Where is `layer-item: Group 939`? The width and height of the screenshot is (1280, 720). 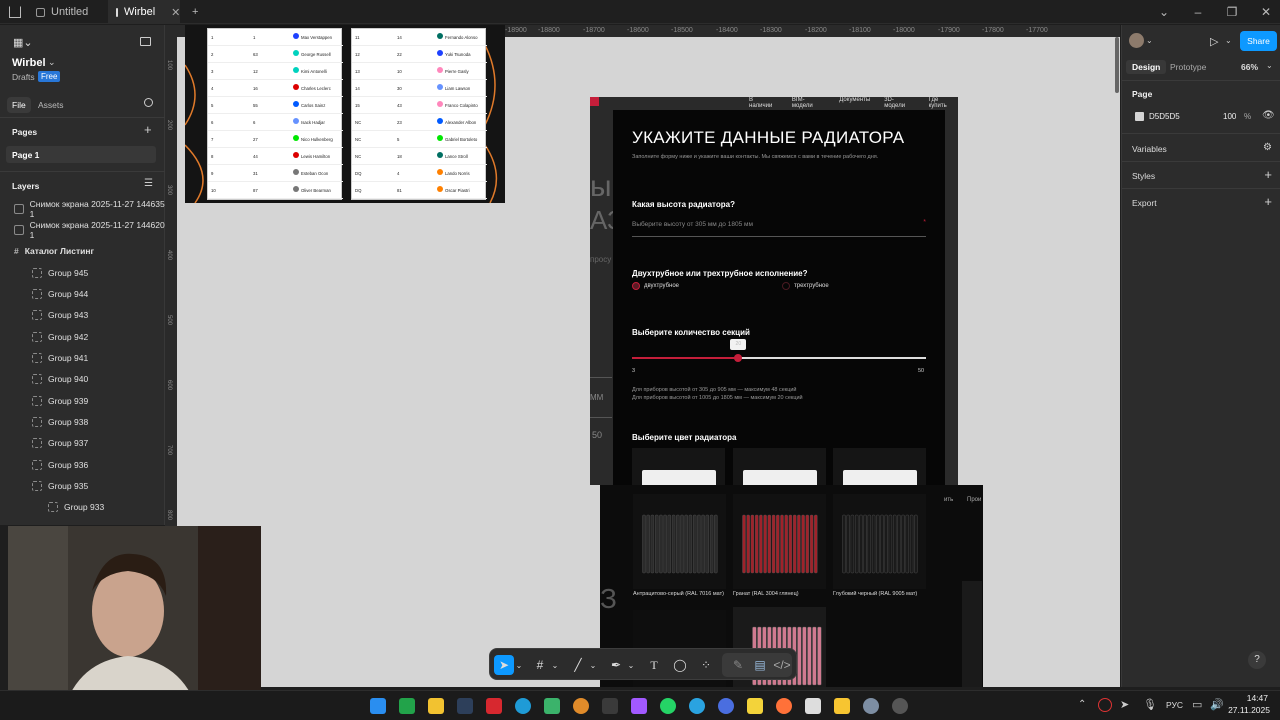
layer-item: Group 939 is located at coordinates (82, 400).